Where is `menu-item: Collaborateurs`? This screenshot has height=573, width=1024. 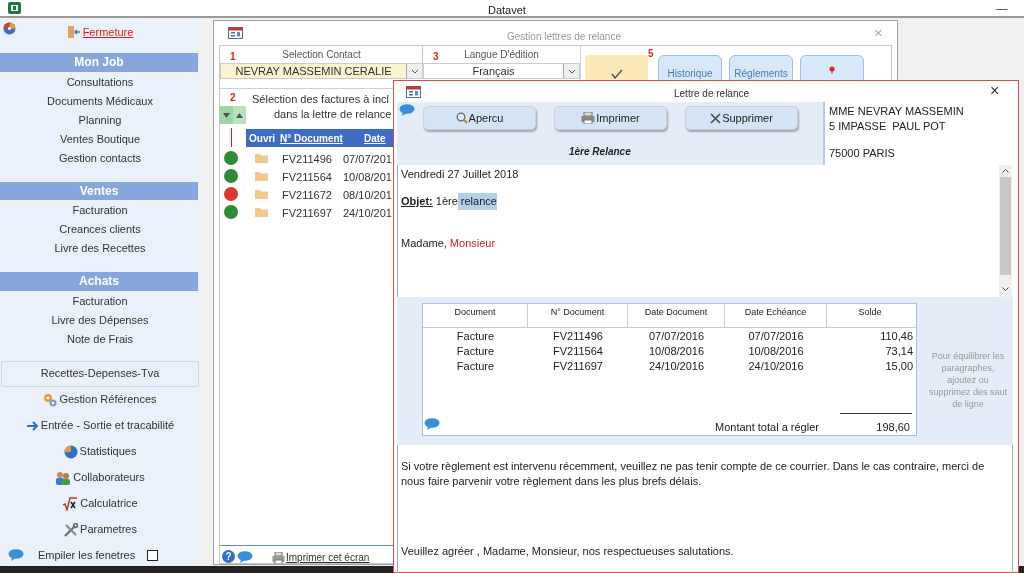
menu-item: Collaborateurs is located at coordinates (100, 477).